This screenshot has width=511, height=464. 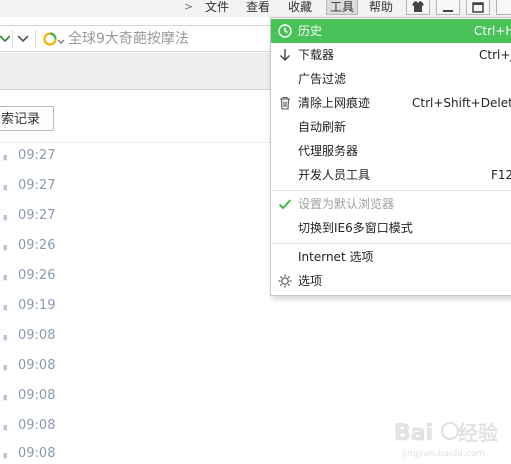 What do you see at coordinates (285, 204) in the screenshot?
I see `check-icon` at bounding box center [285, 204].